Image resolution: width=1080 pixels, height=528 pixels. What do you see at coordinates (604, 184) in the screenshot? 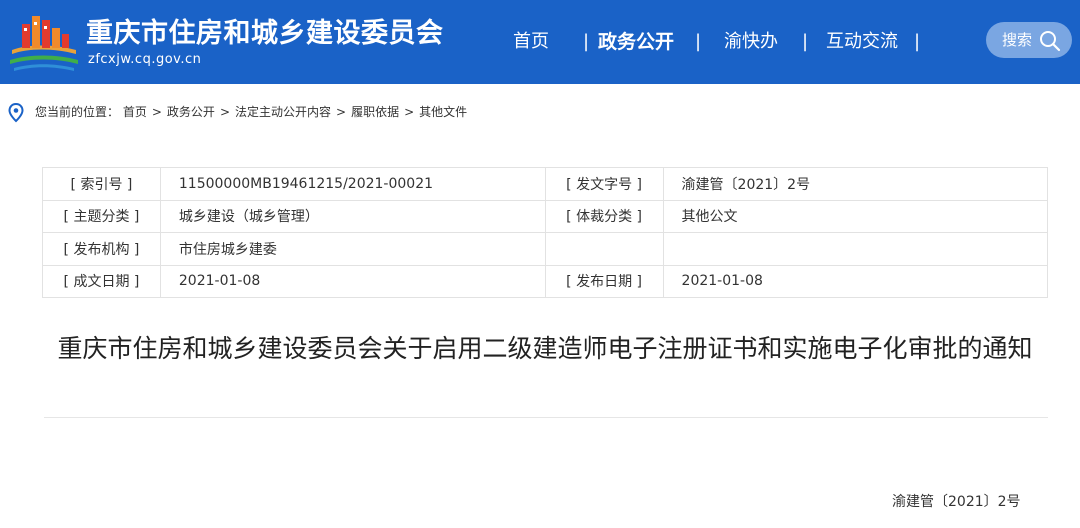
I see `meta-key-document-number: [ 发文字号 ]` at bounding box center [604, 184].